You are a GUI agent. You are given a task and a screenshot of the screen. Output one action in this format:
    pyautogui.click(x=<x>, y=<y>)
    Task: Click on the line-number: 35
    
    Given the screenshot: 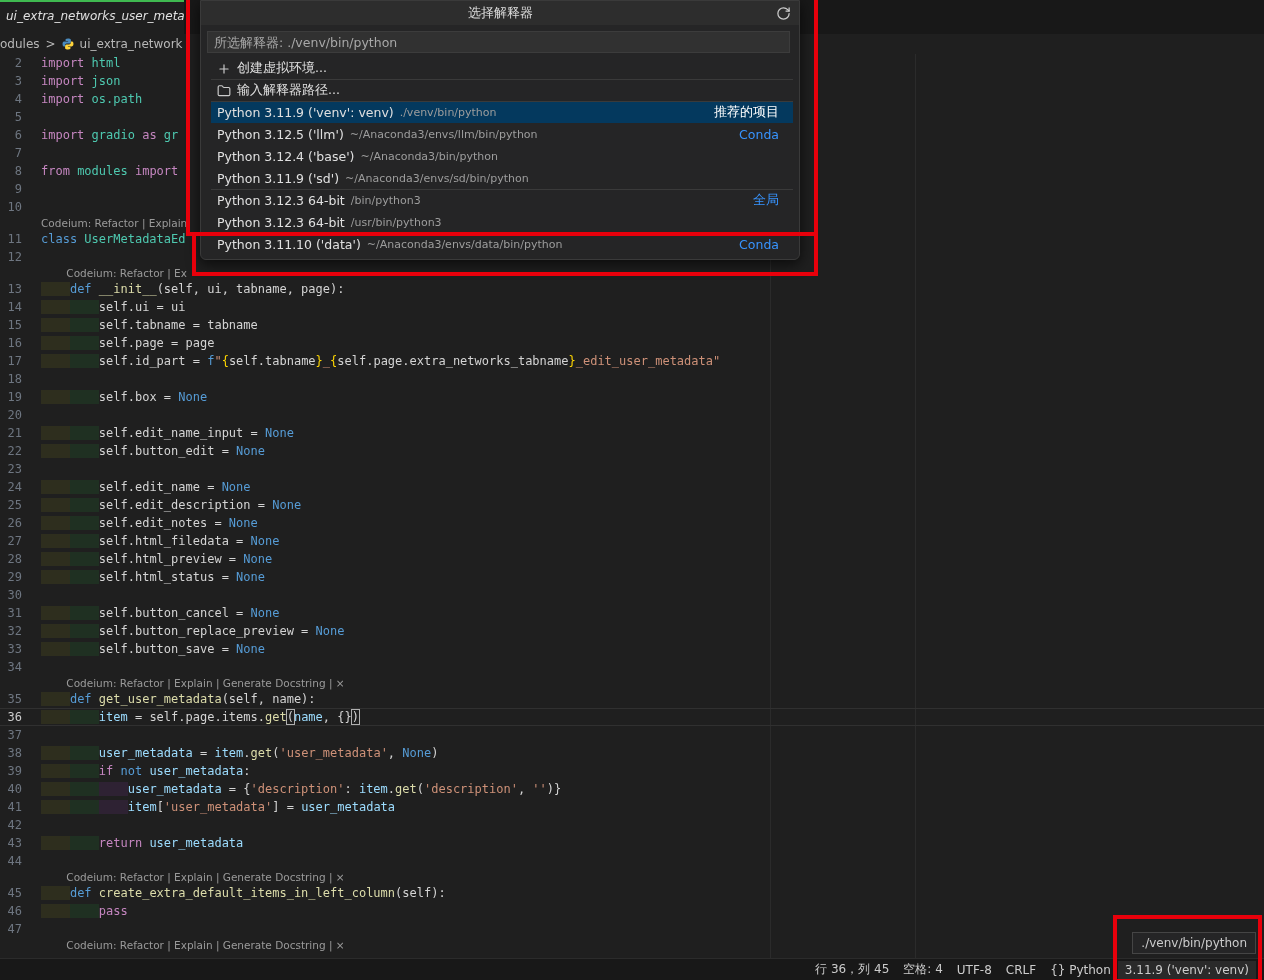 What is the action you would take?
    pyautogui.click(x=14, y=699)
    